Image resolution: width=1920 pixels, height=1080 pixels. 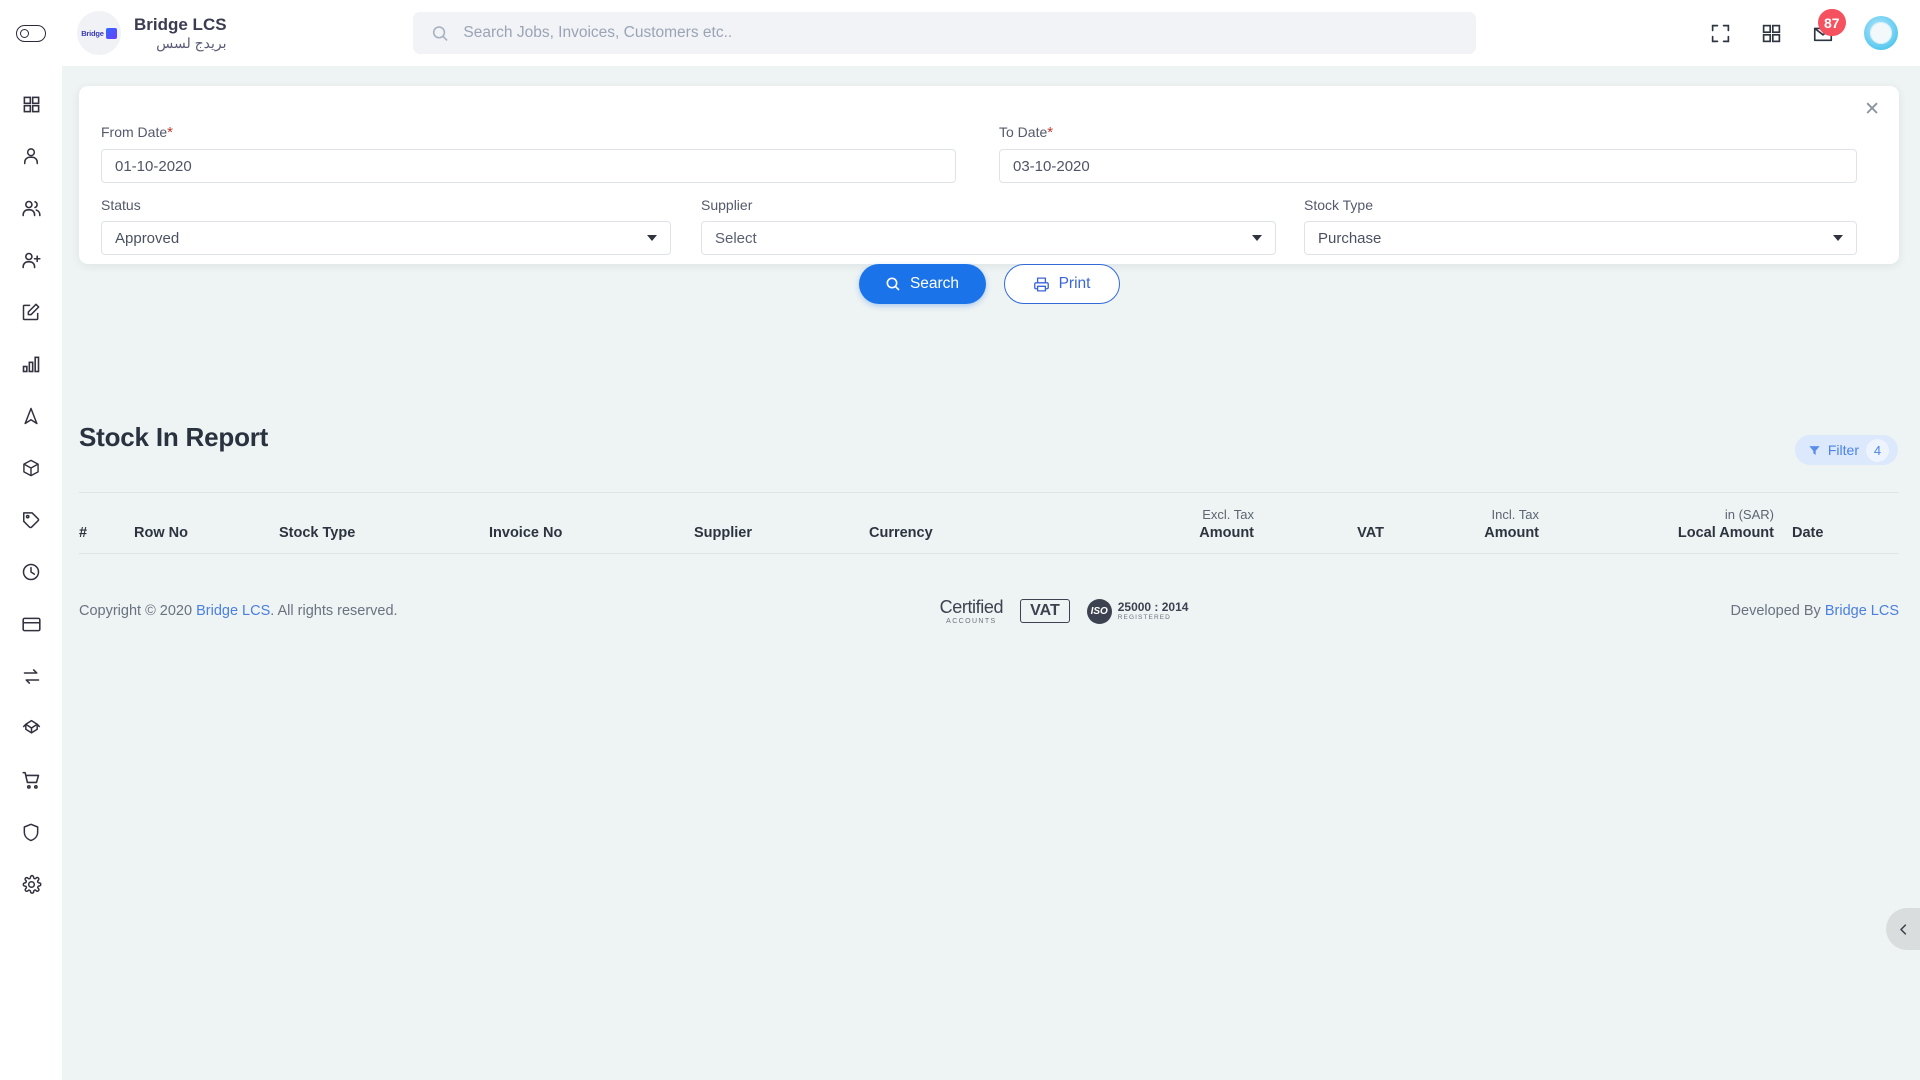 What do you see at coordinates (1144, 618) in the screenshot?
I see `iso-sub: REGISTERED` at bounding box center [1144, 618].